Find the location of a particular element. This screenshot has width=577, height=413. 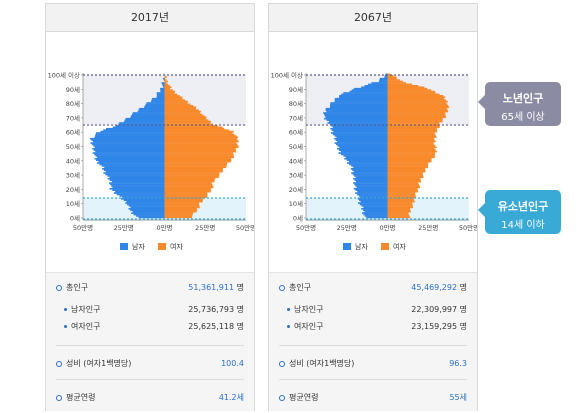

age-label: 평균연령 is located at coordinates (304, 397).